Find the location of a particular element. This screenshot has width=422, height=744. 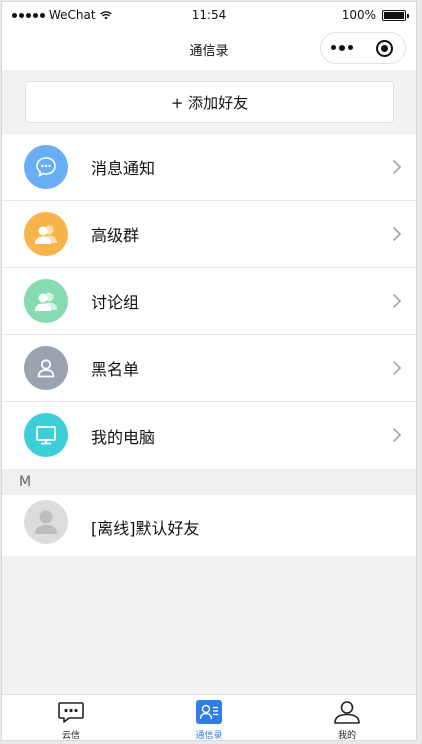

add-friend-button: + 添加好友 is located at coordinates (209, 102).